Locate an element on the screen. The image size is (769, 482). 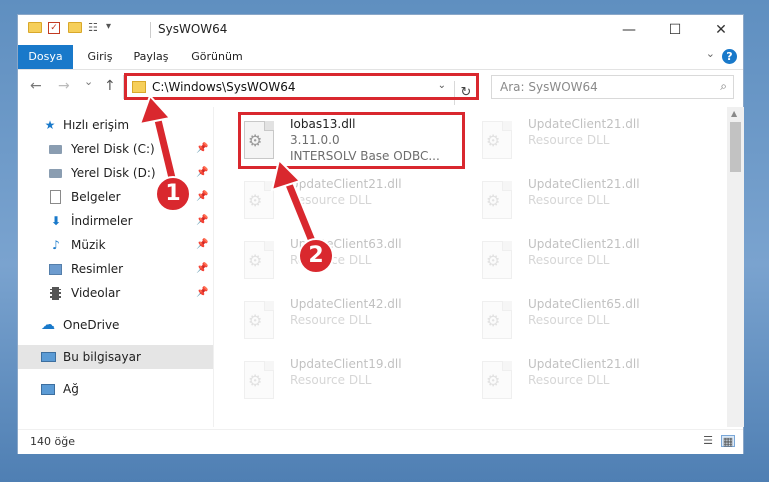
view-options-icon: ☷ is located at coordinates (93, 27).